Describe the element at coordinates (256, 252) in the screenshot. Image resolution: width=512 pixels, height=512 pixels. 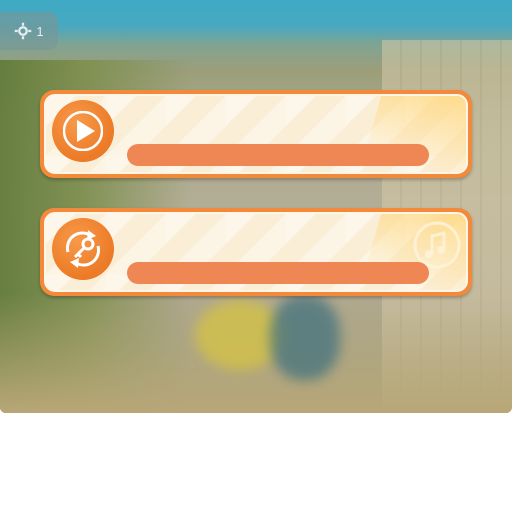
I see `key-card` at that location.